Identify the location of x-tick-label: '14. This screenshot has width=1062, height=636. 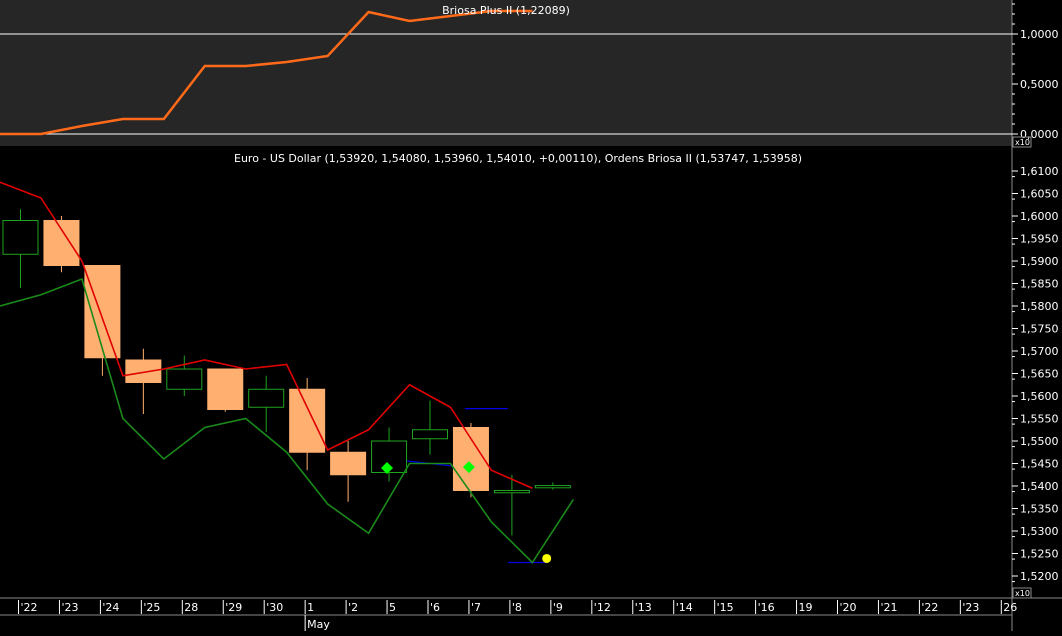
(684, 607).